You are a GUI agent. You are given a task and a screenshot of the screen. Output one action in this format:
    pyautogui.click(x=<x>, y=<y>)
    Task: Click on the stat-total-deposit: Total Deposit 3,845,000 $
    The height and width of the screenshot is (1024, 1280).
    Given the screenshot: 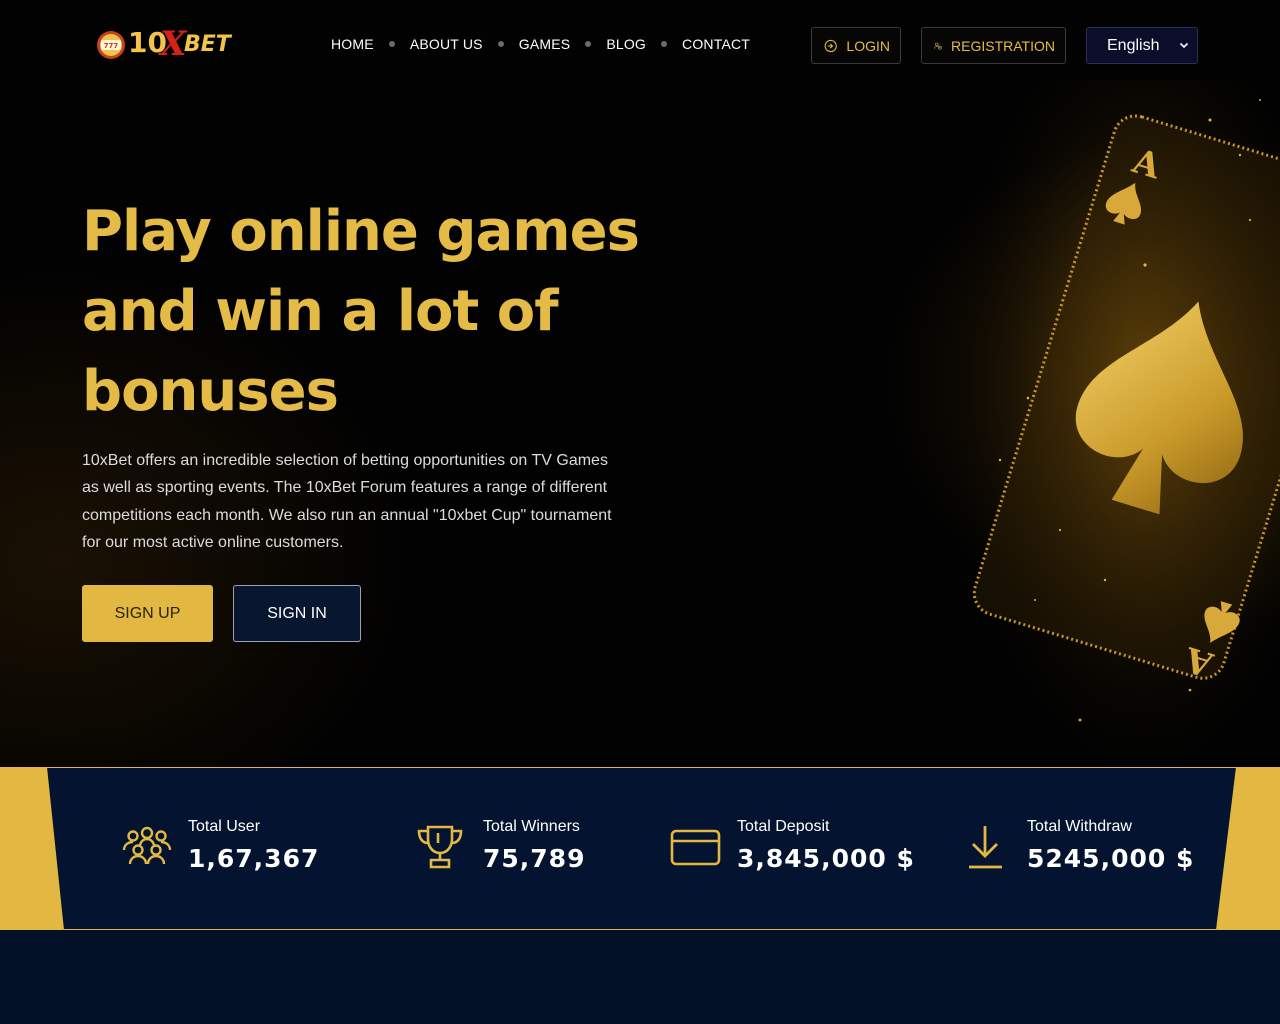 What is the action you would take?
    pyautogui.click(x=800, y=848)
    